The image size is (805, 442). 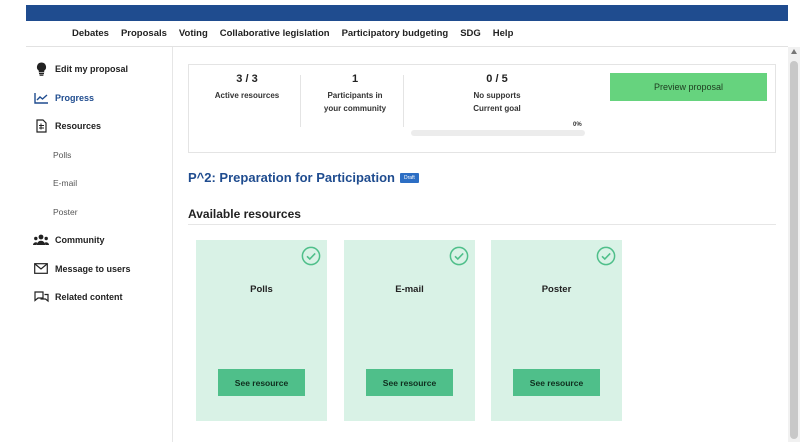 I want to click on stat-supports: 0 / 5 No supports Current goal, so click(x=497, y=94).